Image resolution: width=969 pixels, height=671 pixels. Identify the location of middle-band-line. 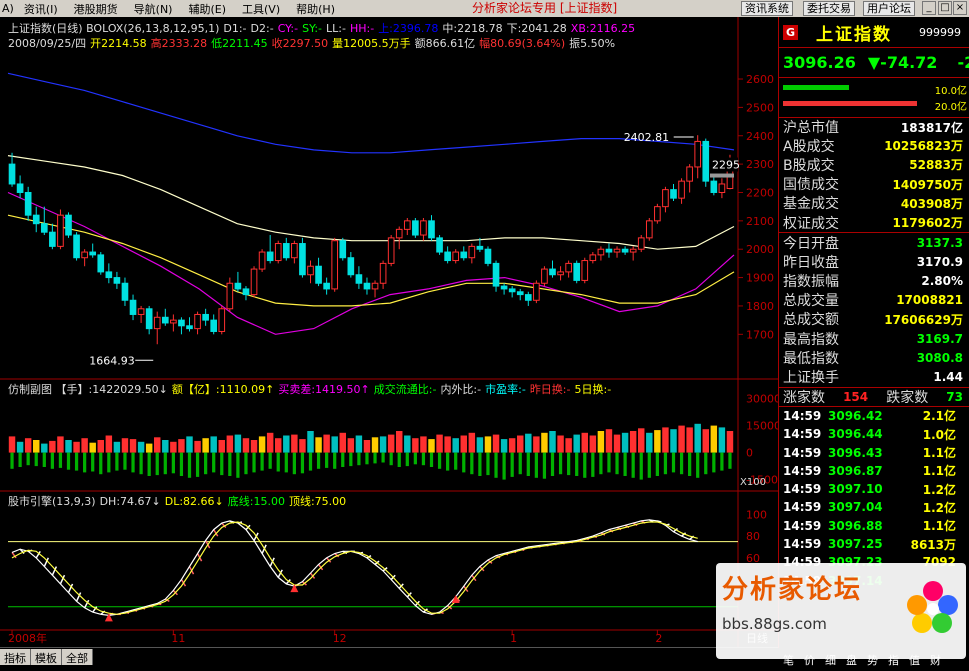
(371, 202).